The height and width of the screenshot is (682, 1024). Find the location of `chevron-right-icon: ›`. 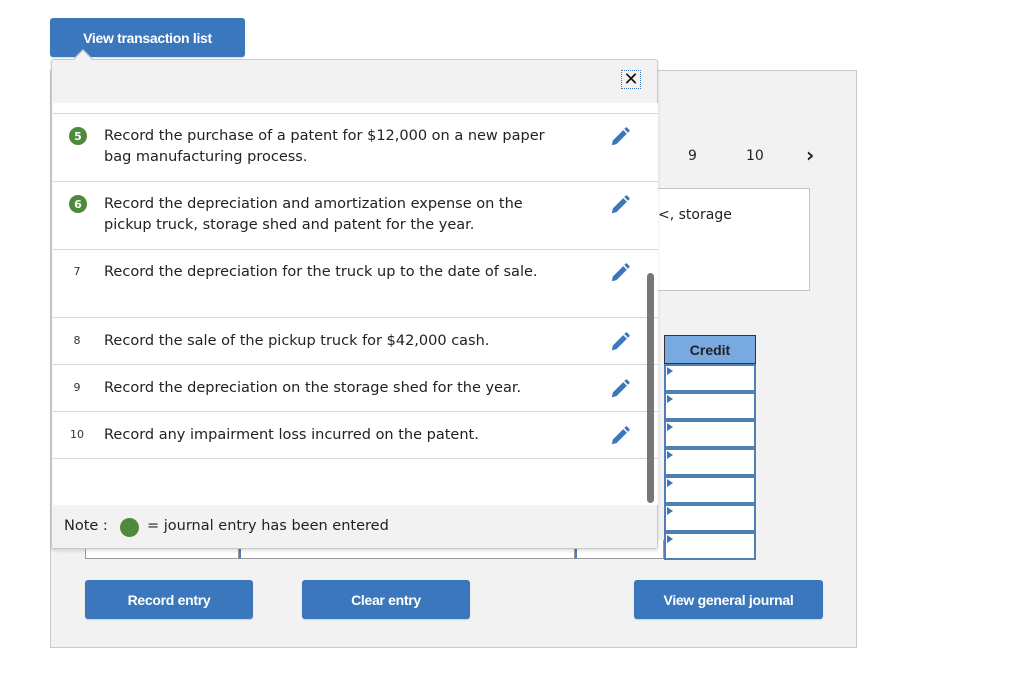

chevron-right-icon: › is located at coordinates (810, 155).